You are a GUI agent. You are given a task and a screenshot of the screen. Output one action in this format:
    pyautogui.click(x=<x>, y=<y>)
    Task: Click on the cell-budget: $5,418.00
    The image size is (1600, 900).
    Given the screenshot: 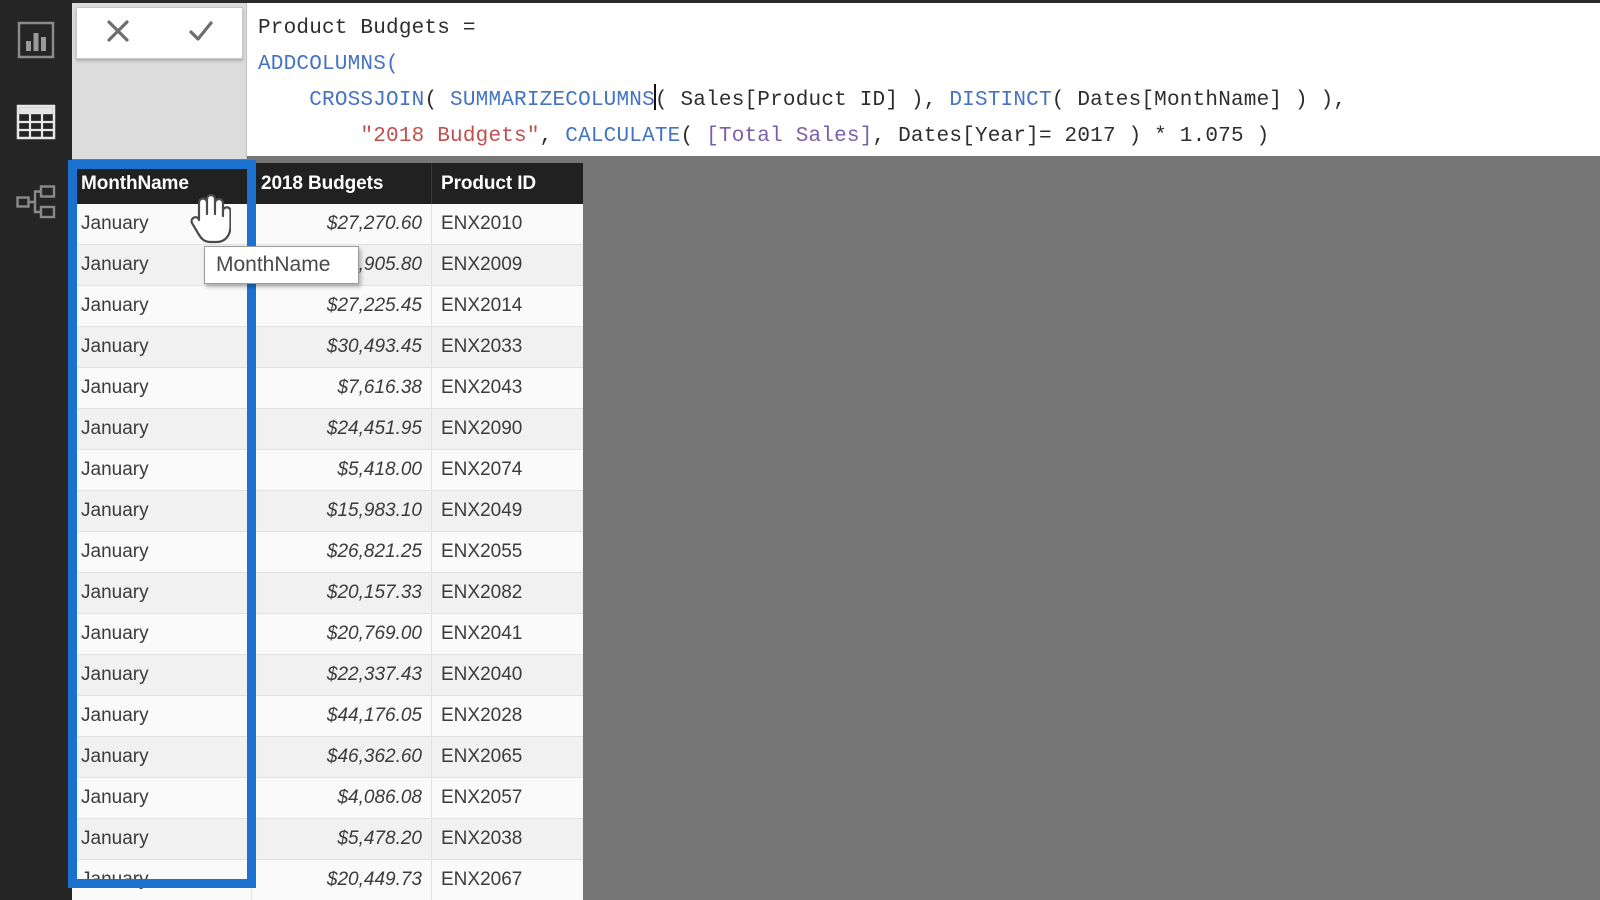 What is the action you would take?
    pyautogui.click(x=342, y=470)
    